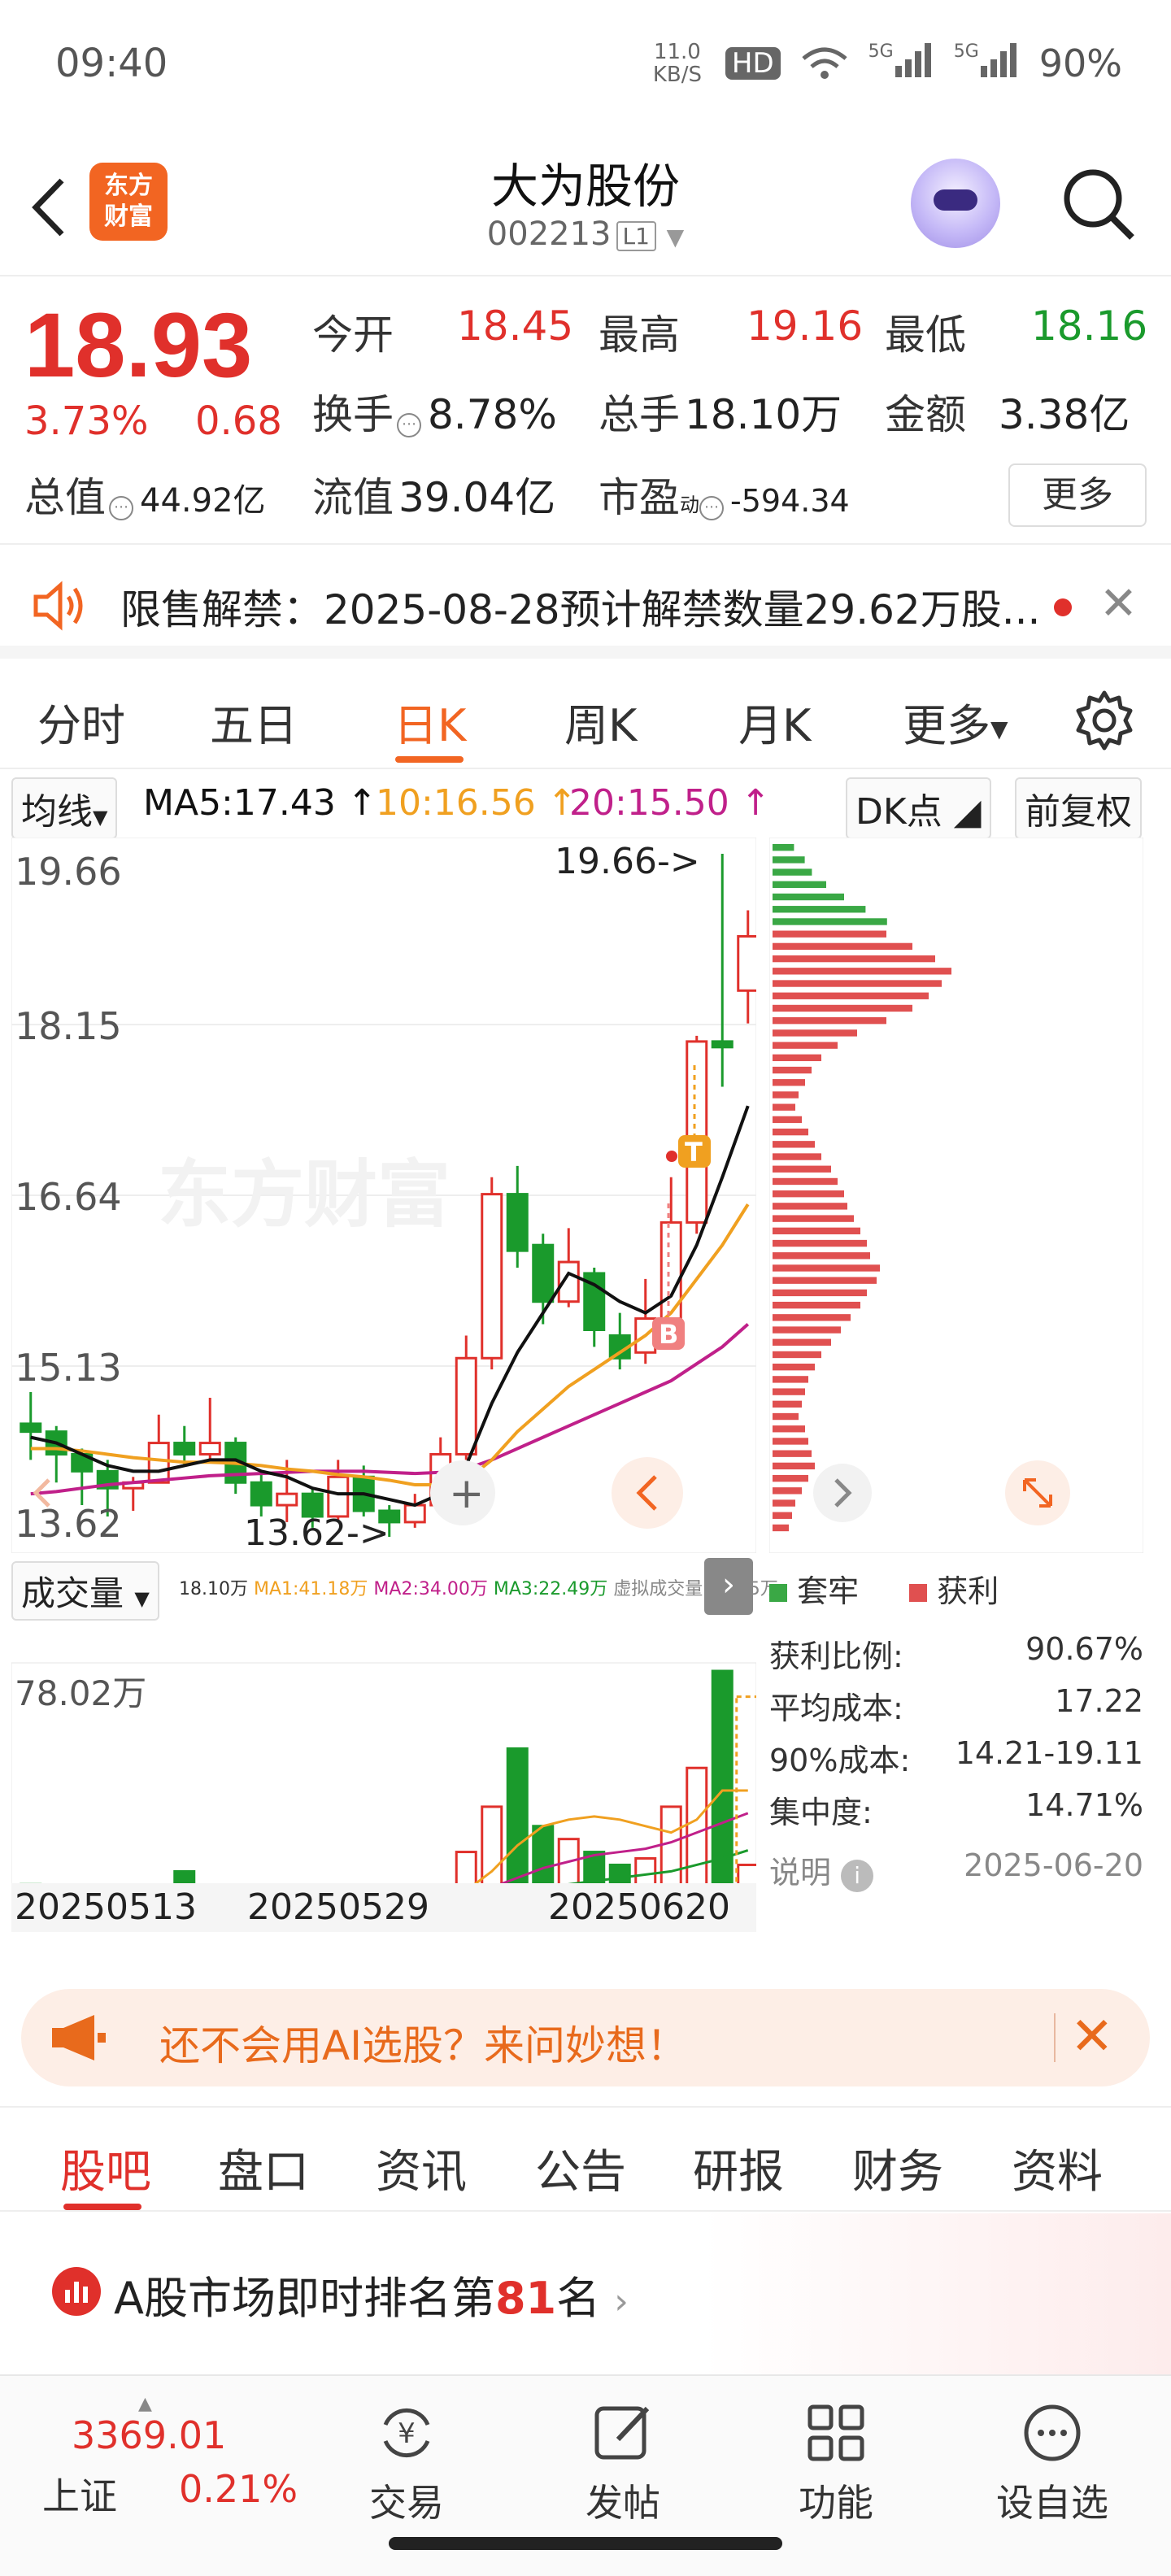  What do you see at coordinates (263, 2168) in the screenshot?
I see `tab-orderbook: 盘口` at bounding box center [263, 2168].